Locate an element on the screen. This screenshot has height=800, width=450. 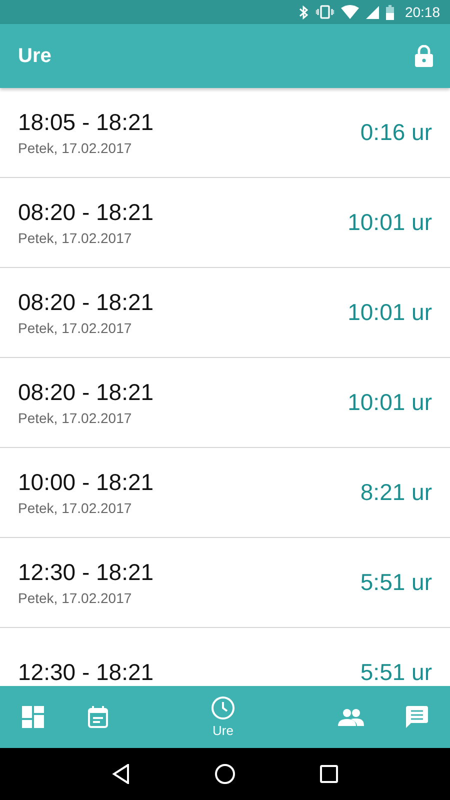
home-icon is located at coordinates (224, 774).